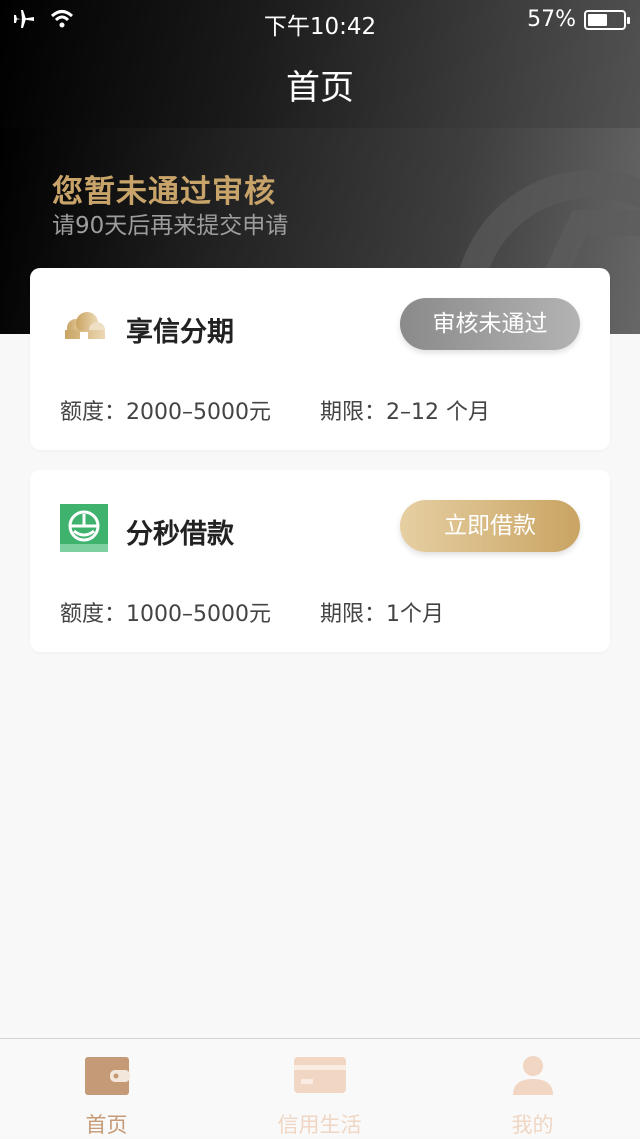 This screenshot has width=640, height=1139. What do you see at coordinates (320, 20) in the screenshot?
I see `status-bar: 下午10:42 57%` at bounding box center [320, 20].